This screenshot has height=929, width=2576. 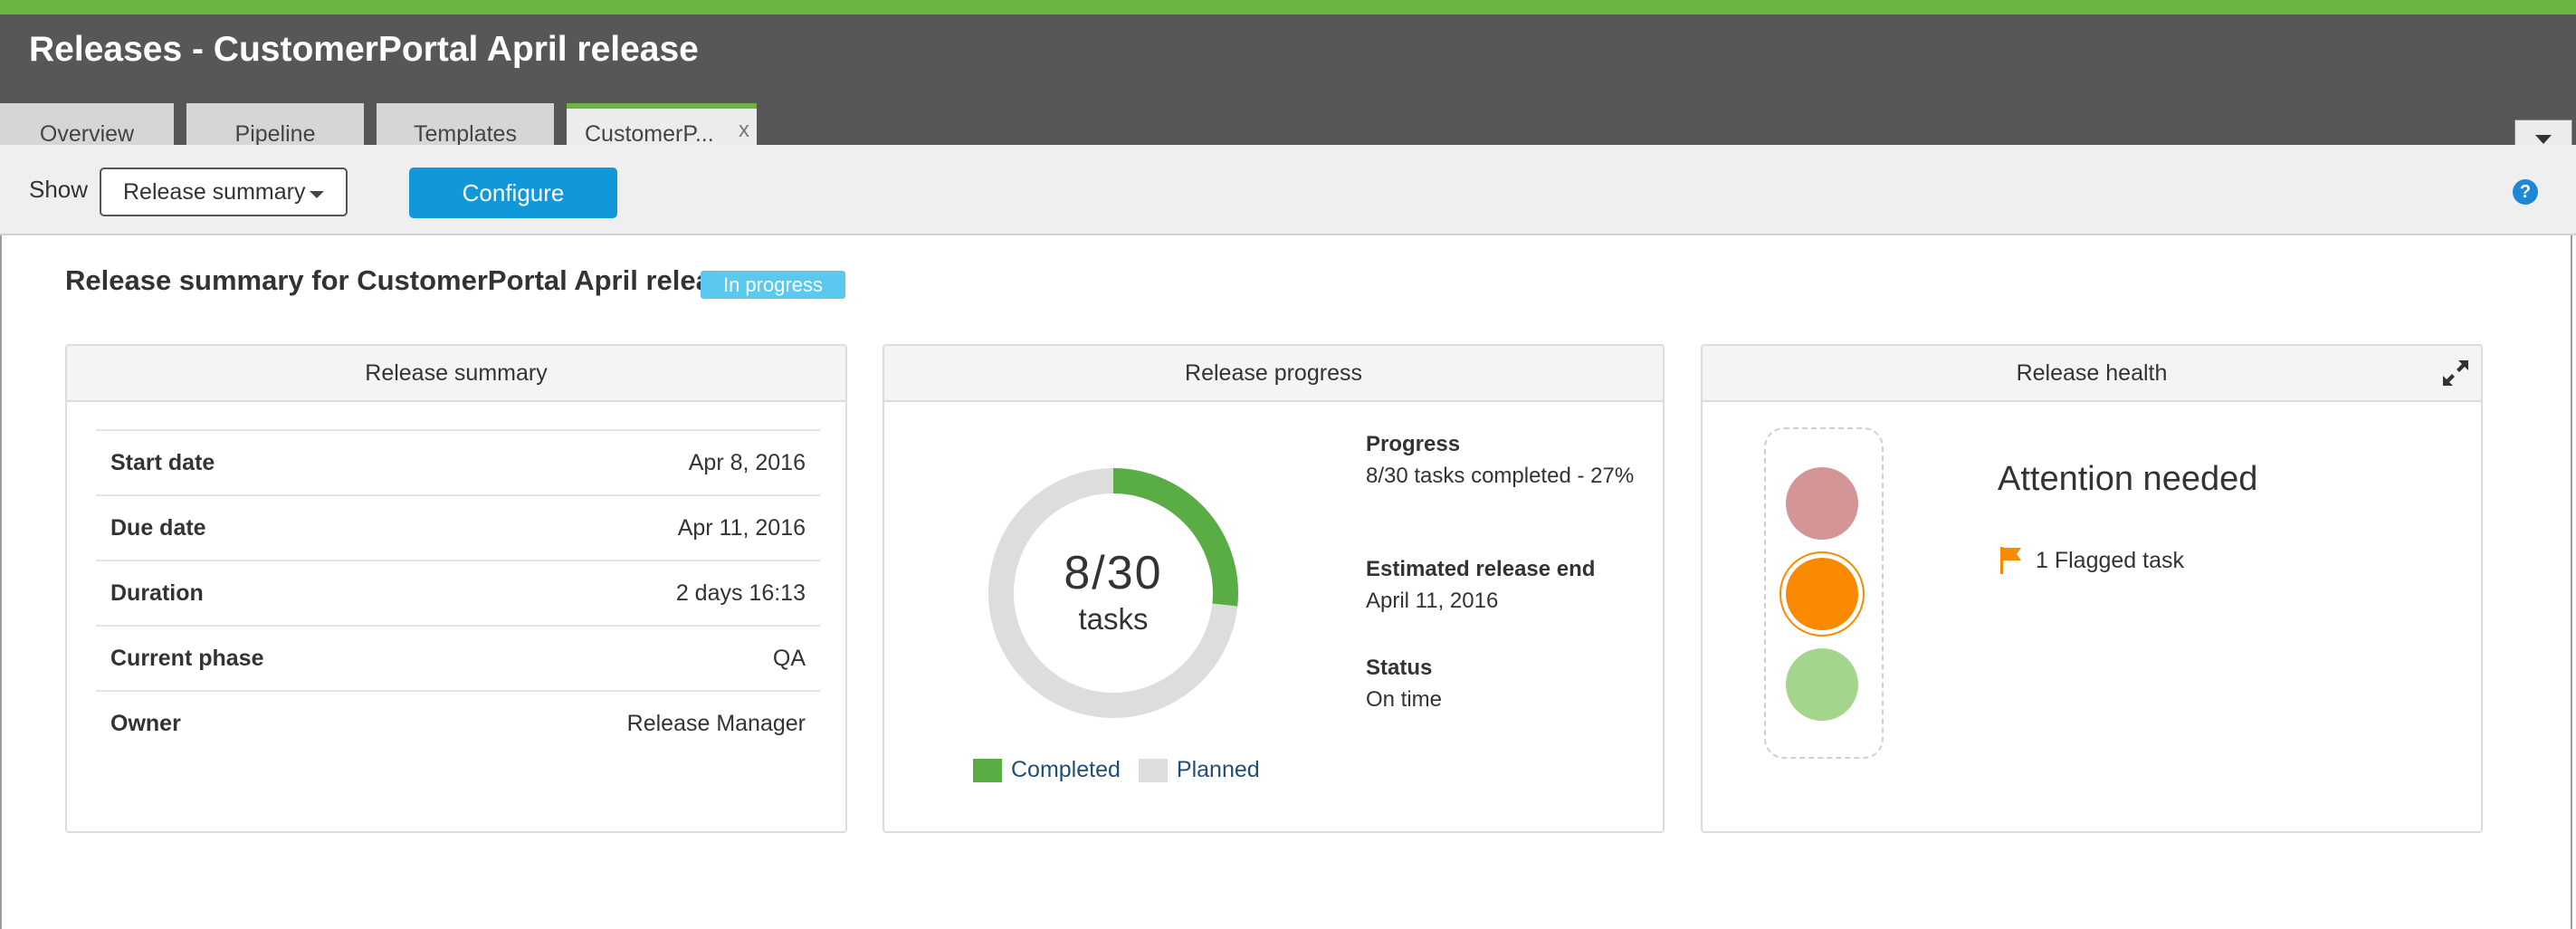 I want to click on close-icon: x, so click(x=744, y=130).